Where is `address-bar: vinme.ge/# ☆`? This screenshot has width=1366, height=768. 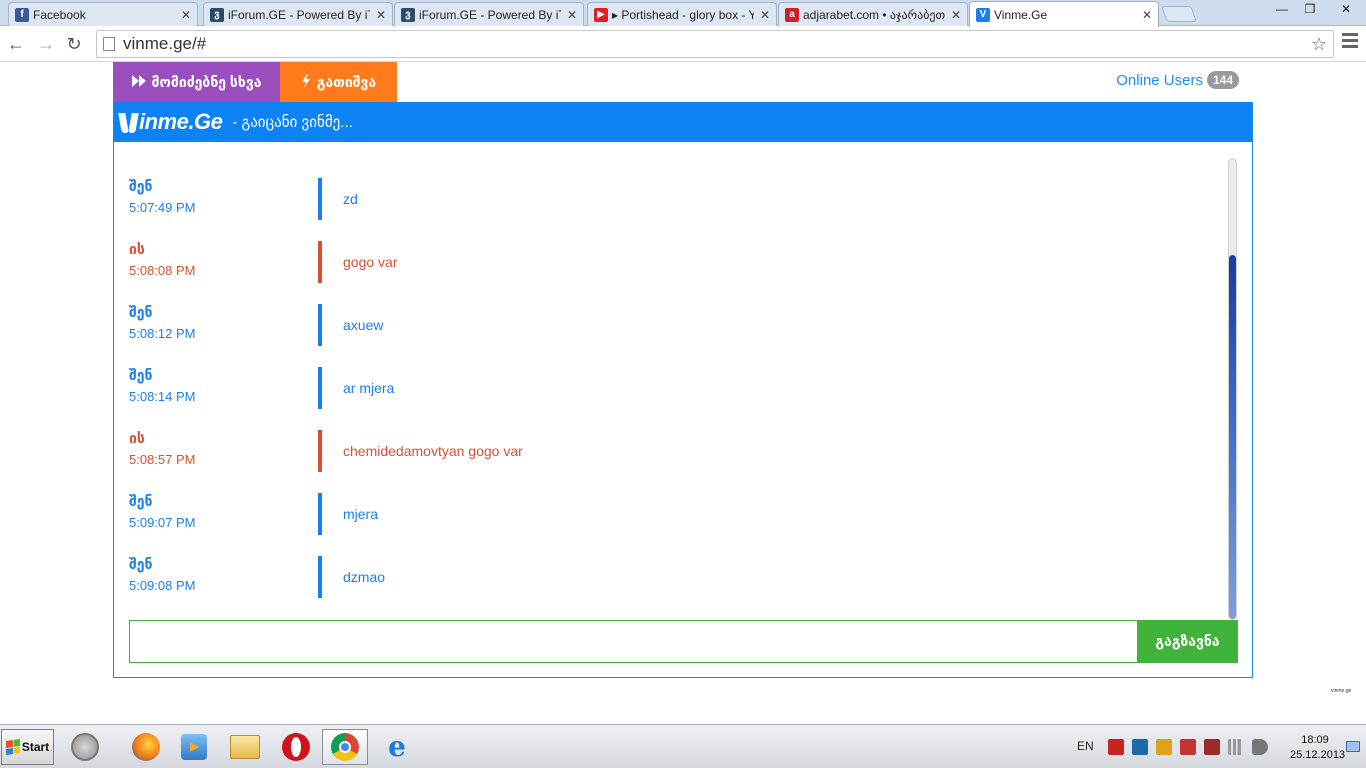 address-bar: vinme.ge/# ☆ is located at coordinates (715, 44).